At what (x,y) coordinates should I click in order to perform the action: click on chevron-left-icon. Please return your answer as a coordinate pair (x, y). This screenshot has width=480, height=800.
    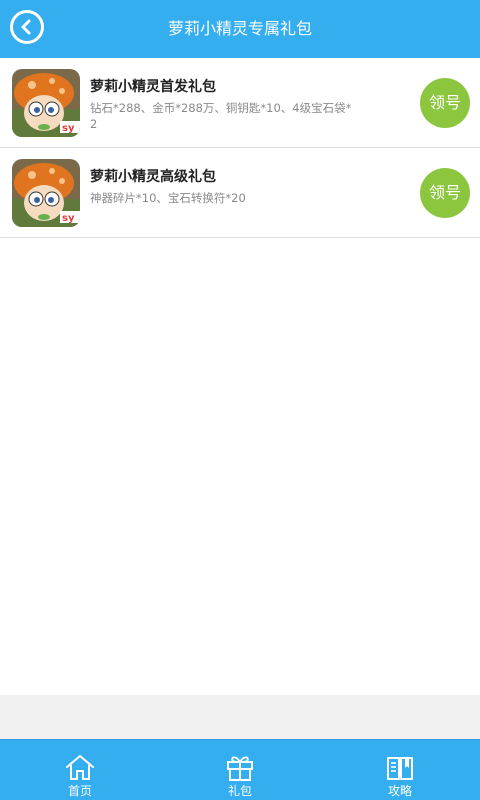
    Looking at the image, I should click on (26, 27).